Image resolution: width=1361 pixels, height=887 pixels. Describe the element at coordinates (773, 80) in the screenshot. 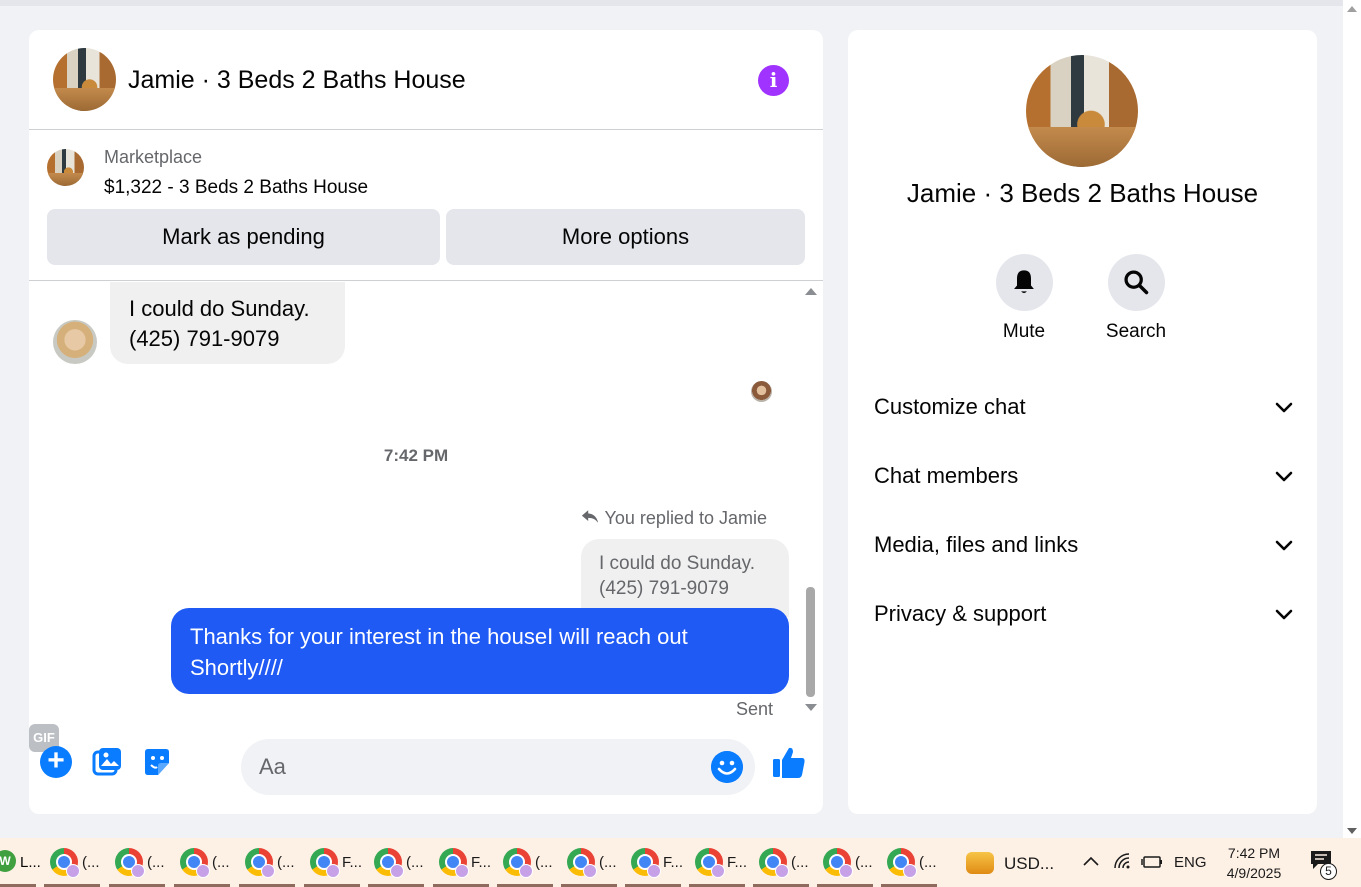

I see `info-icon: i` at that location.